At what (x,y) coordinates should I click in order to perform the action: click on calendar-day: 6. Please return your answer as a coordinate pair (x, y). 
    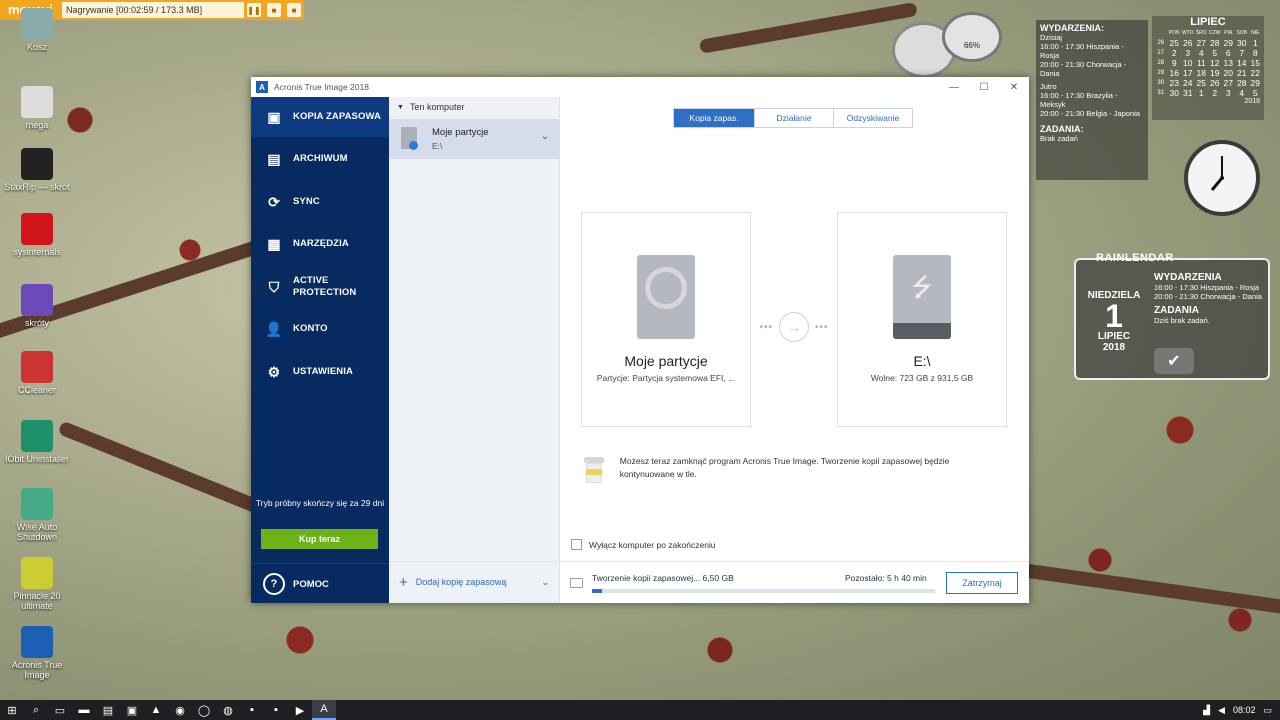
    Looking at the image, I should click on (1229, 53).